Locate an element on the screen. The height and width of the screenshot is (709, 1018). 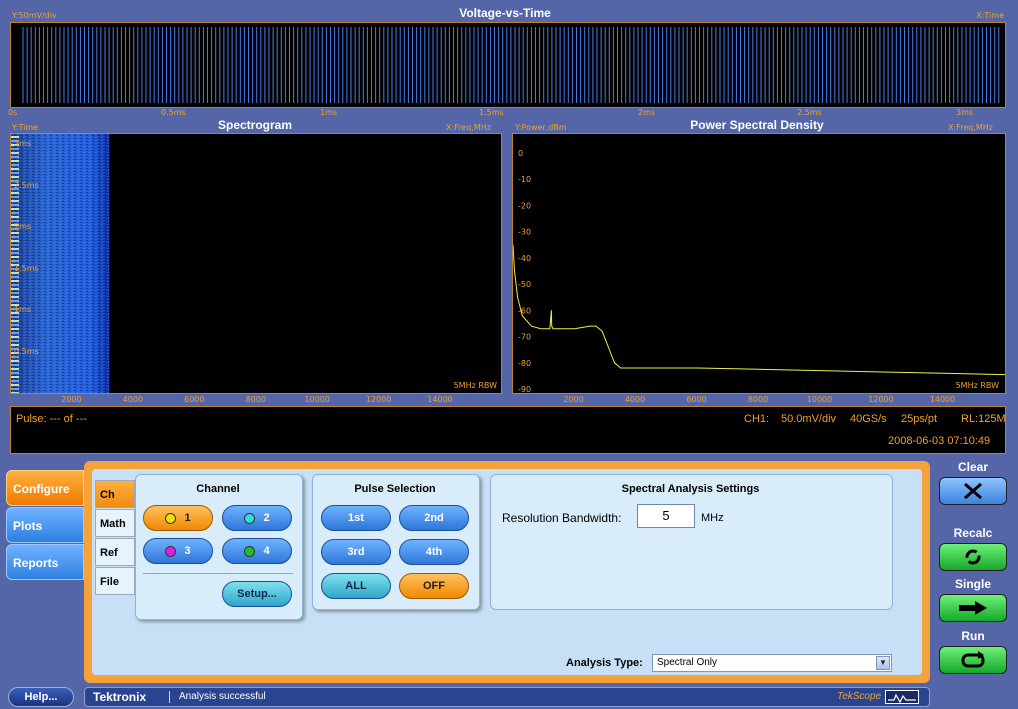
psd-x-tick: 6000 is located at coordinates (696, 399).